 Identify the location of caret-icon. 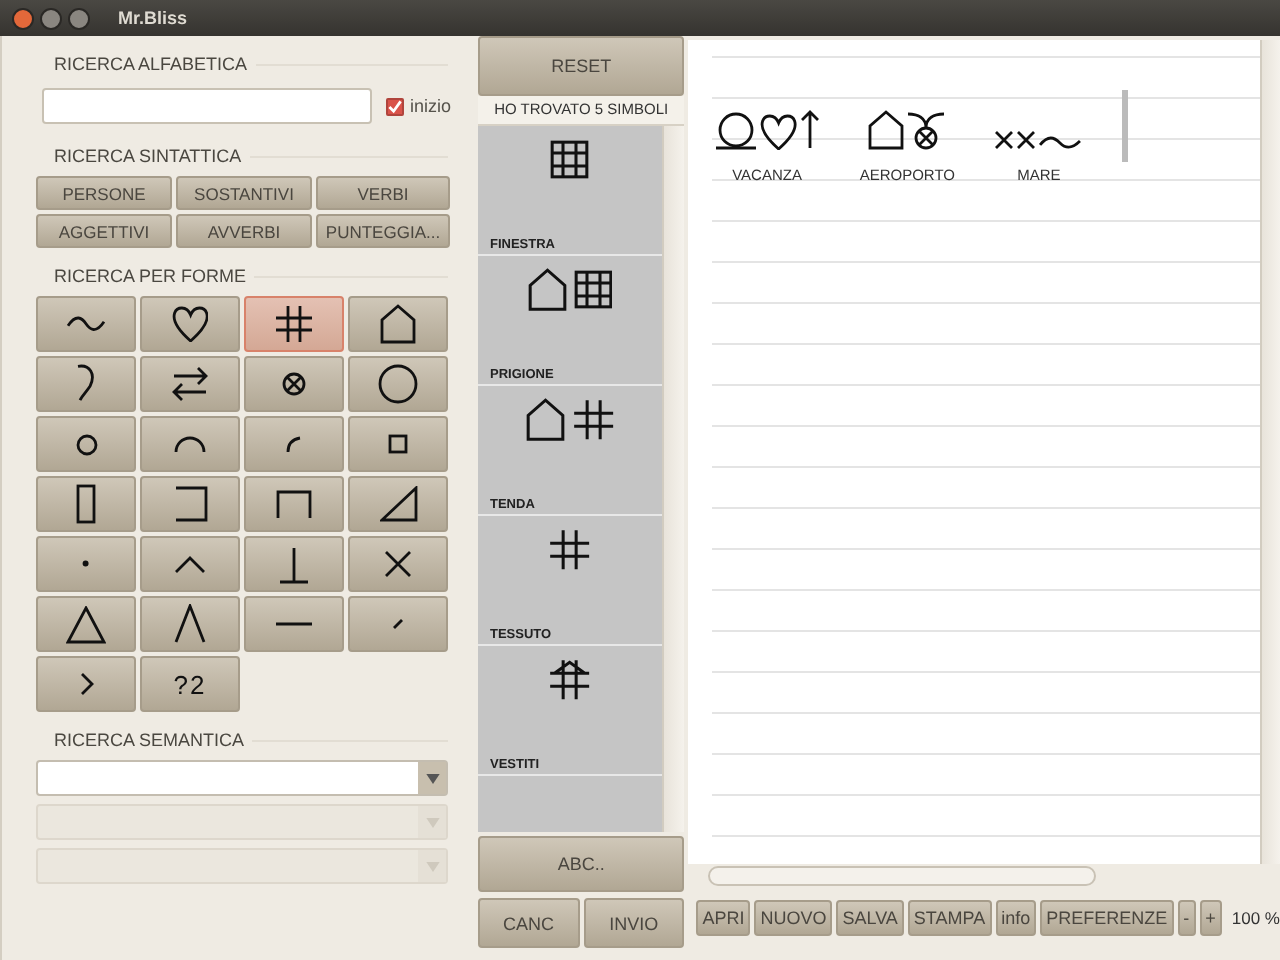
(190, 564).